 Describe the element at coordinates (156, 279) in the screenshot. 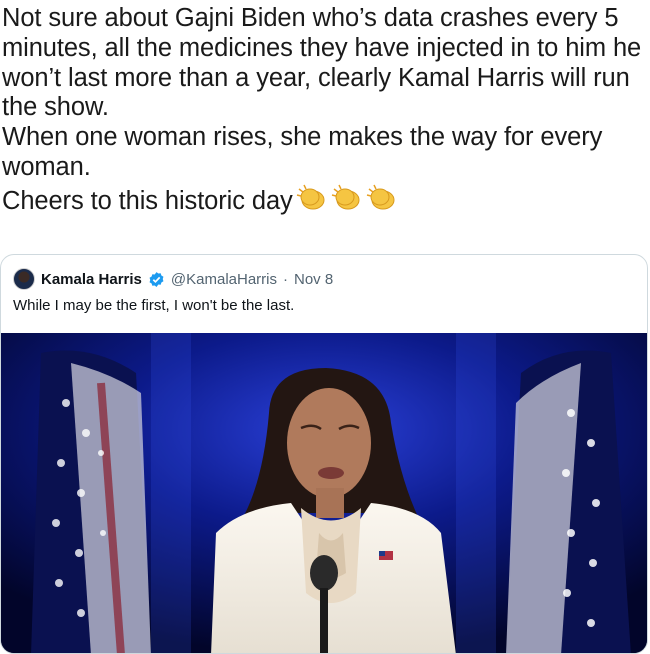

I see `verified-badge-icon` at that location.